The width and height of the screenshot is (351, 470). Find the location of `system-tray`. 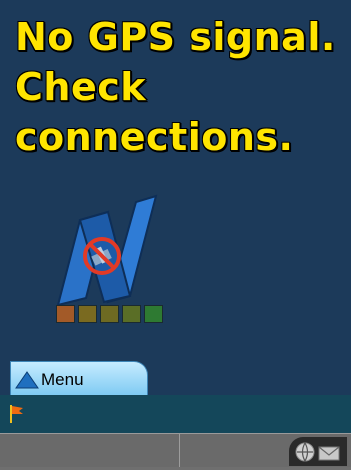

system-tray is located at coordinates (318, 451).